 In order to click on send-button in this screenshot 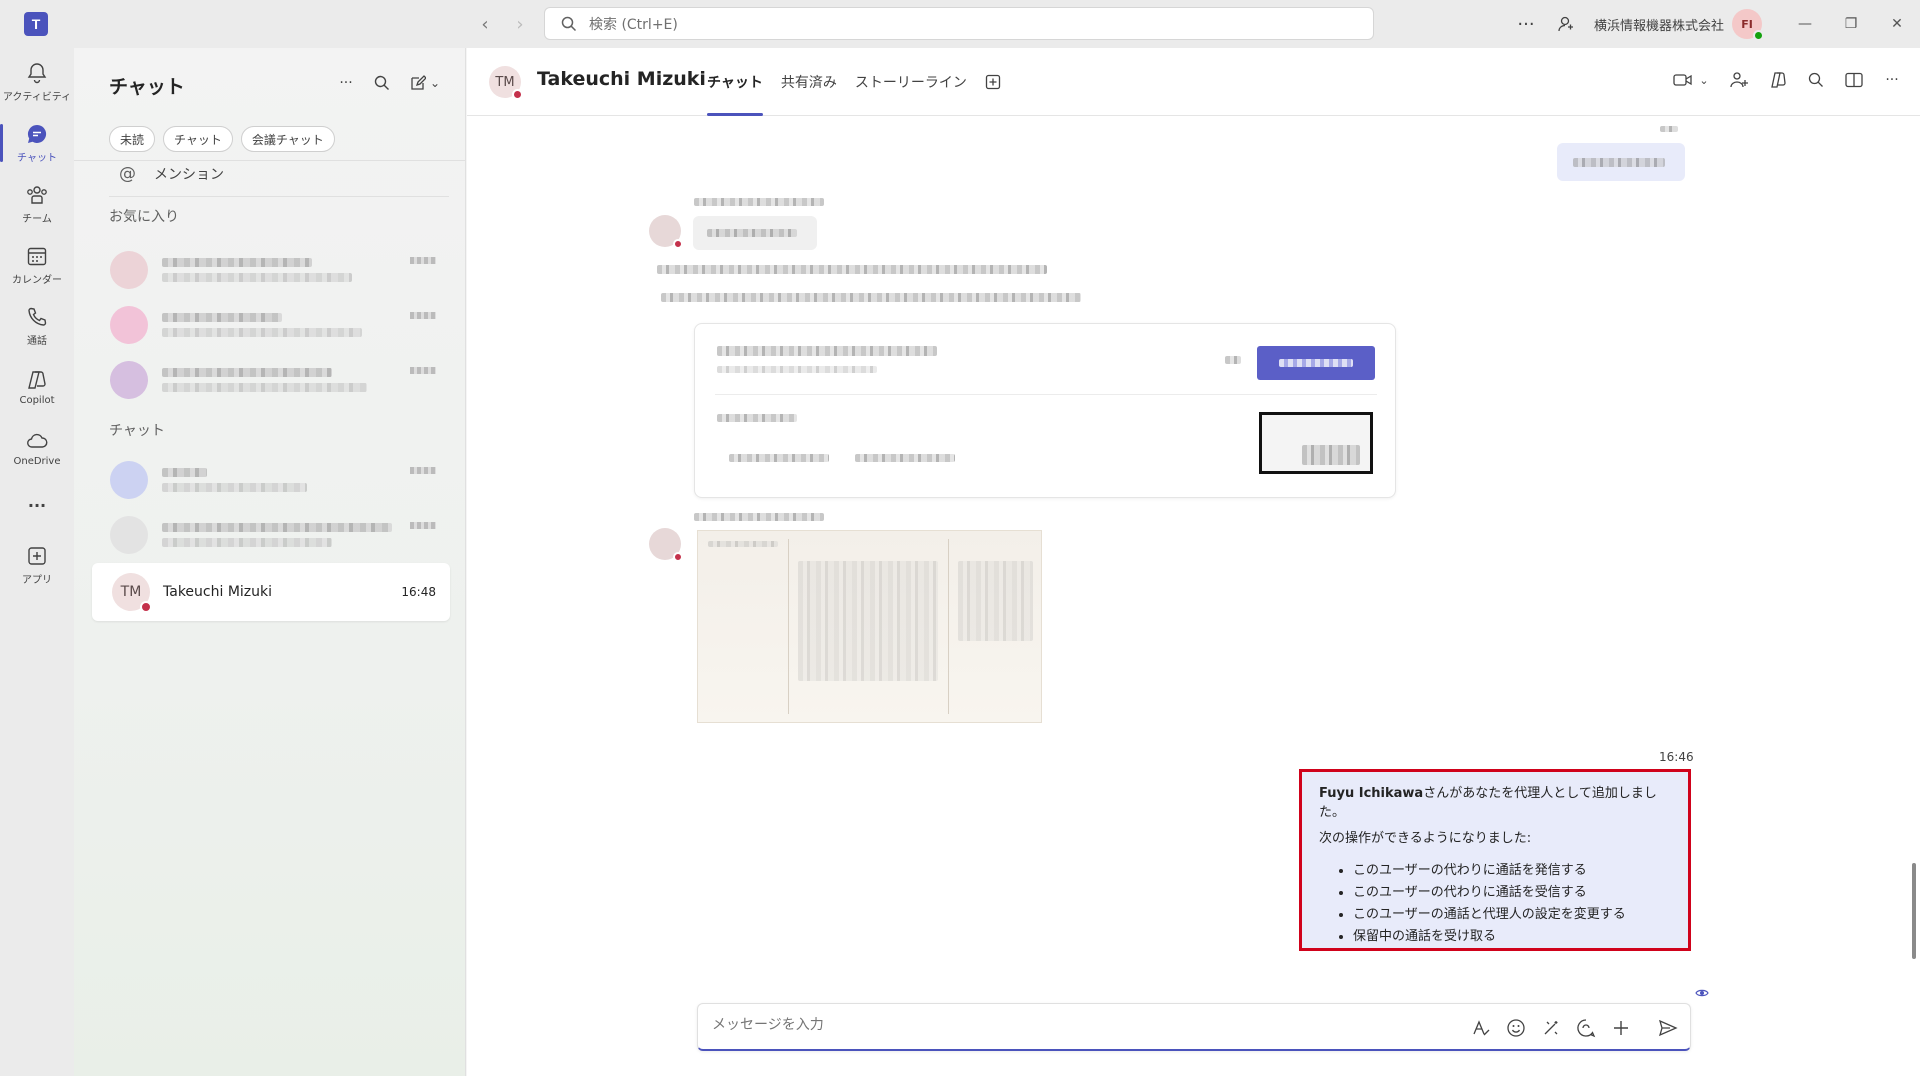, I will do `click(1667, 1027)`.